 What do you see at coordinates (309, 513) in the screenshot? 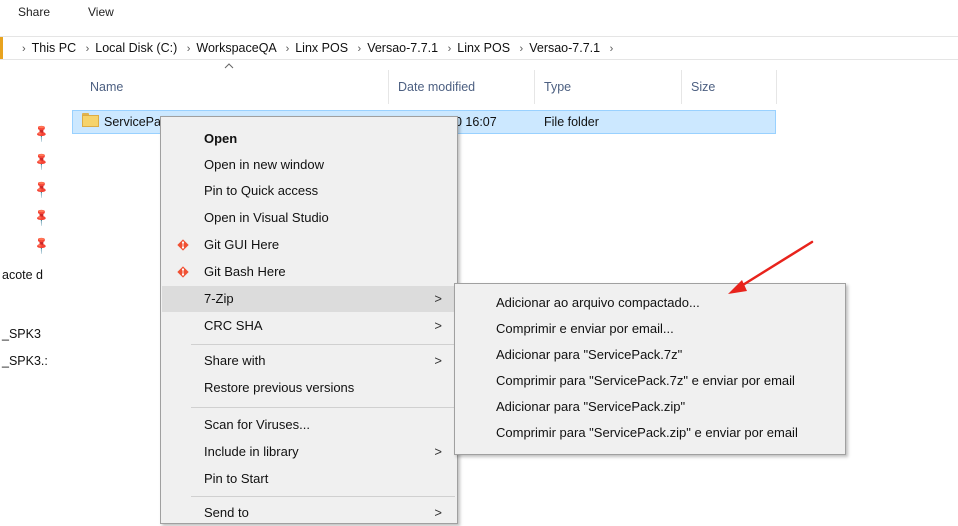
I see `menu-item-send-to: Send to >` at bounding box center [309, 513].